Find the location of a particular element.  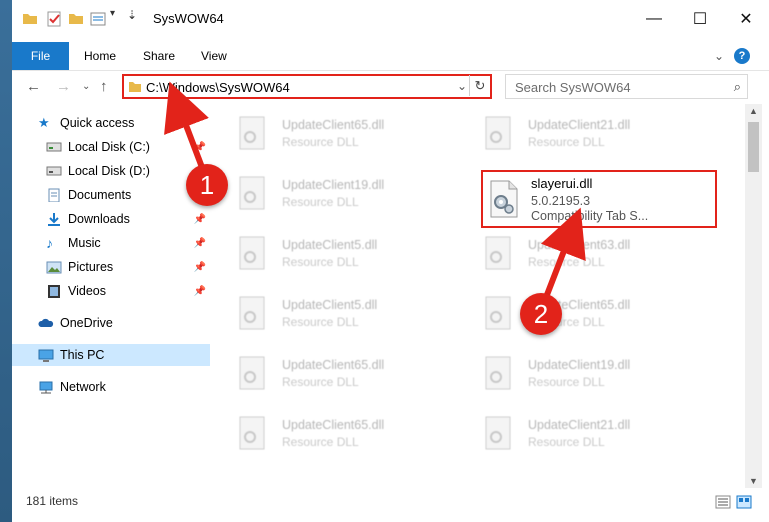

callout-badge-2: 2 is located at coordinates (541, 314).